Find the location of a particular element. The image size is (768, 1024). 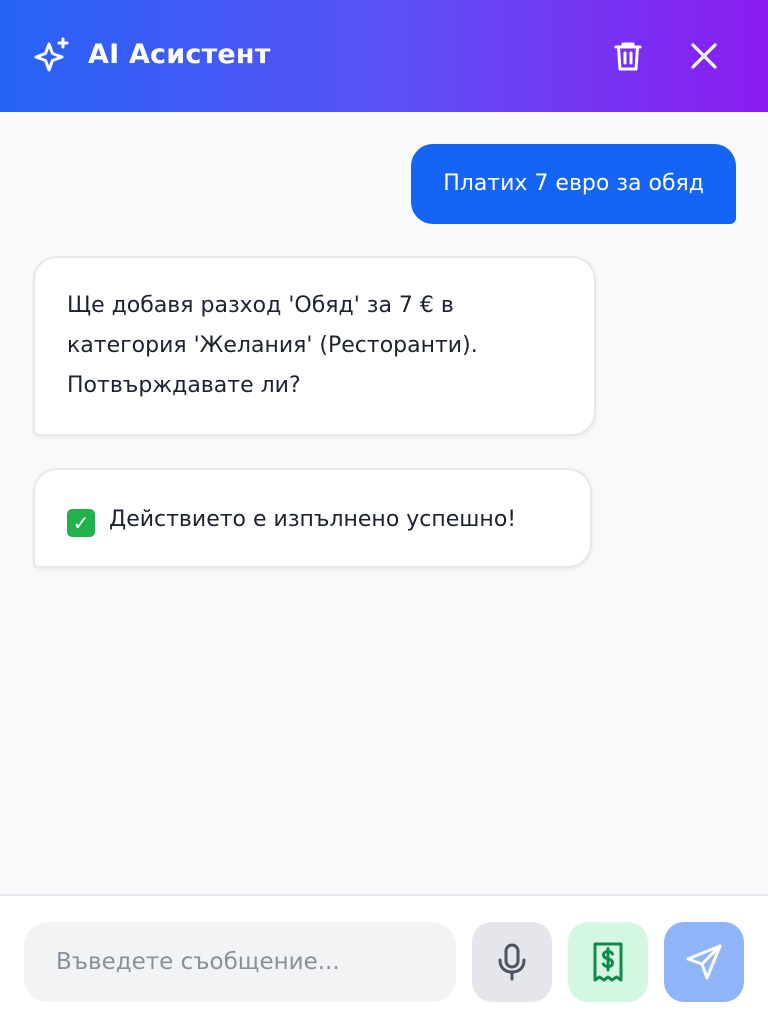

mic-icon is located at coordinates (512, 962).